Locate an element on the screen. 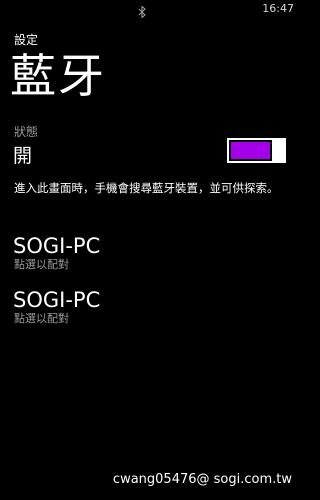 This screenshot has height=500, width=320. bluetooth-icon is located at coordinates (142, 11).